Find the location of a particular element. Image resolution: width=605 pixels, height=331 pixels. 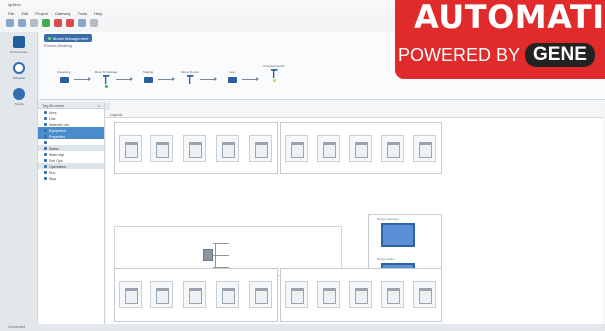

canvas-tab: Layout is located at coordinates (354, 114).